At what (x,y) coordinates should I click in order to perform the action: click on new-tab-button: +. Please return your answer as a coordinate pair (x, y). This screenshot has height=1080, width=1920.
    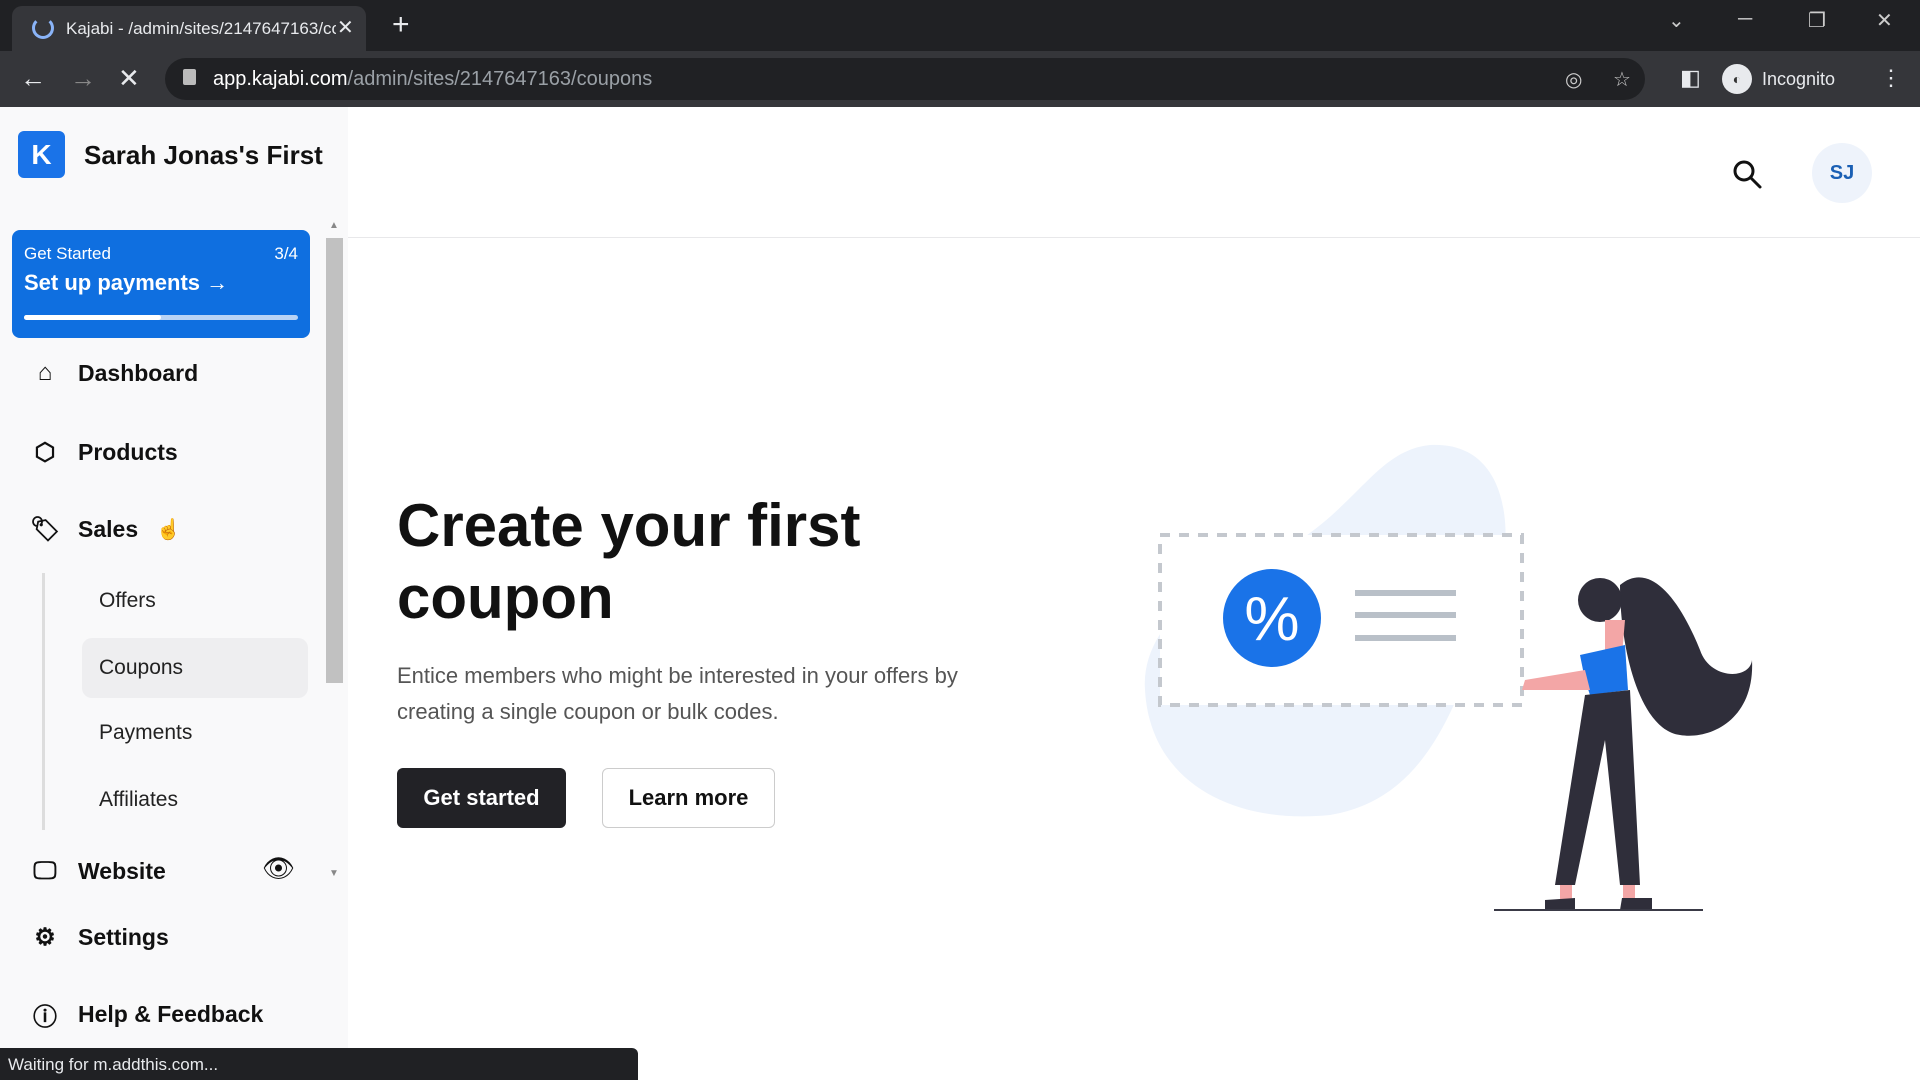
    Looking at the image, I should click on (401, 25).